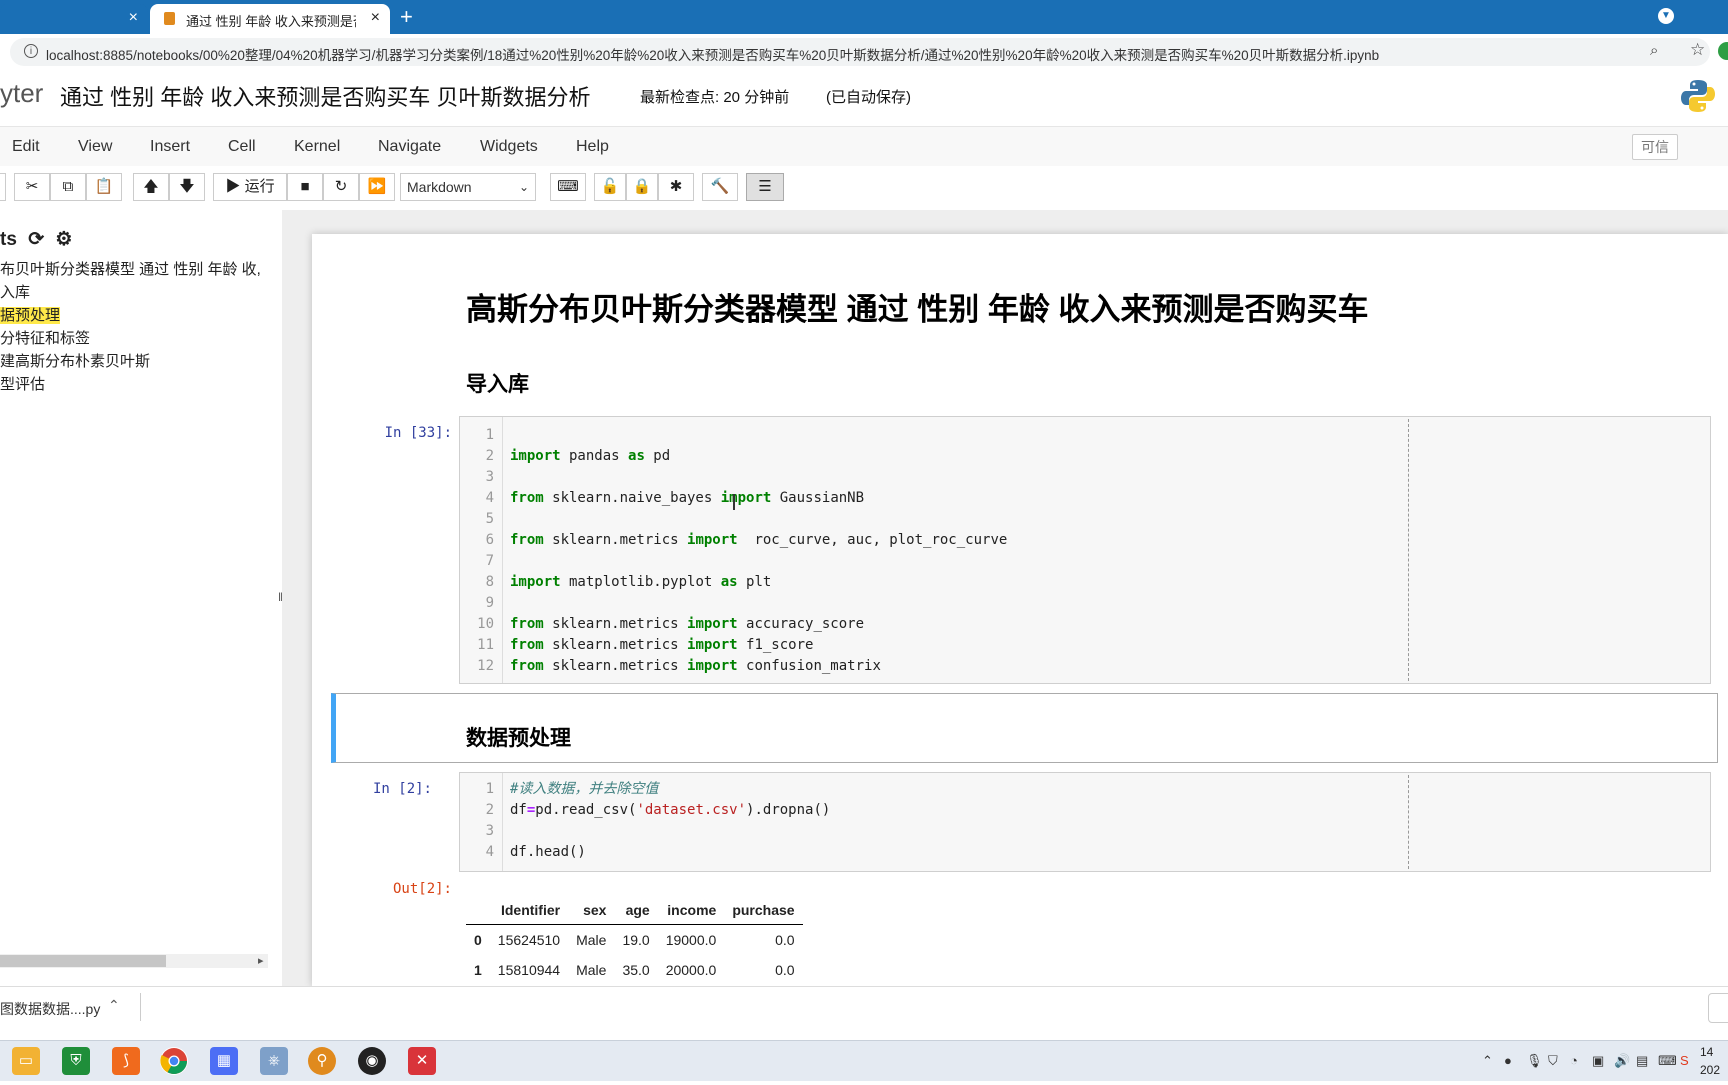  What do you see at coordinates (409, 147) in the screenshot?
I see `menu-navigate: Navigate` at bounding box center [409, 147].